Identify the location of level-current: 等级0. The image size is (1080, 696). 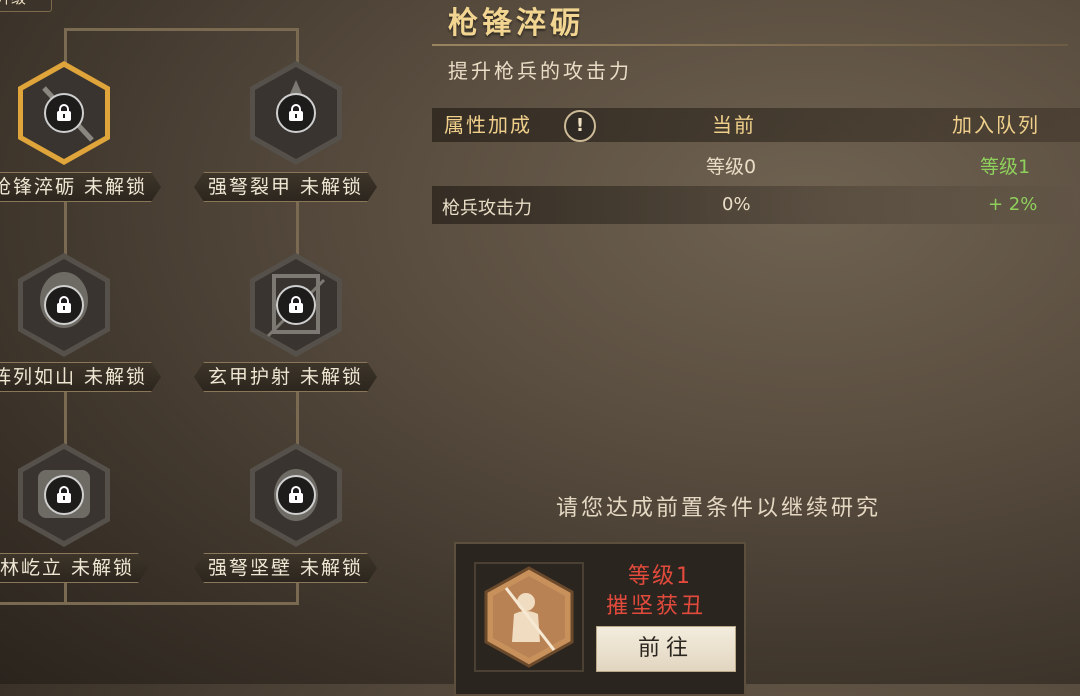
(731, 167).